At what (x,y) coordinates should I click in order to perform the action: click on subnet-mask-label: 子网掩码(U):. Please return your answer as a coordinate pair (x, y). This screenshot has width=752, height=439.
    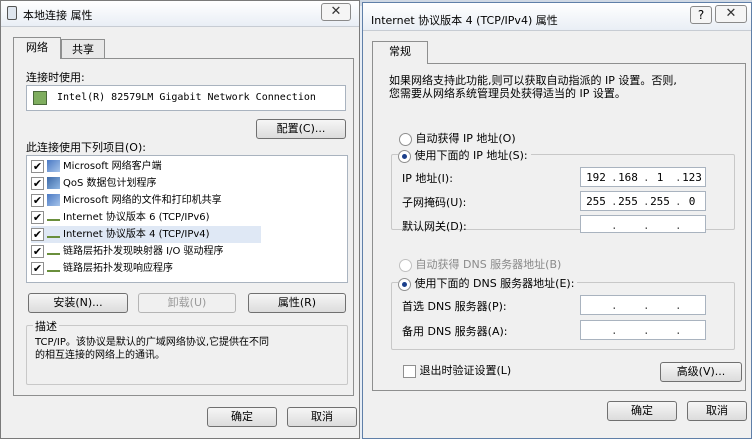
    Looking at the image, I should click on (434, 202).